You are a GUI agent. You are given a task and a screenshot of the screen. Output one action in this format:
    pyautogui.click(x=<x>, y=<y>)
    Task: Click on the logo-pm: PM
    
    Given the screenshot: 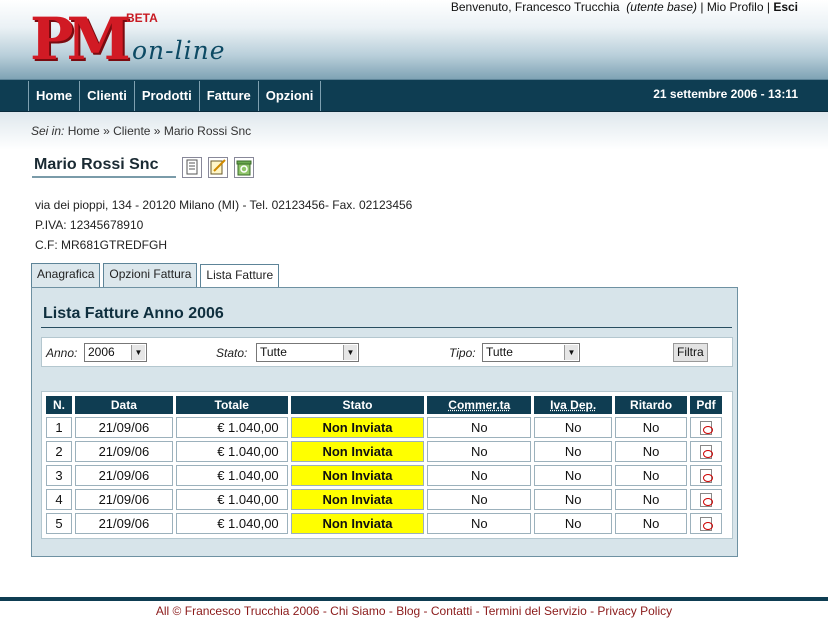 What is the action you would take?
    pyautogui.click(x=80, y=39)
    